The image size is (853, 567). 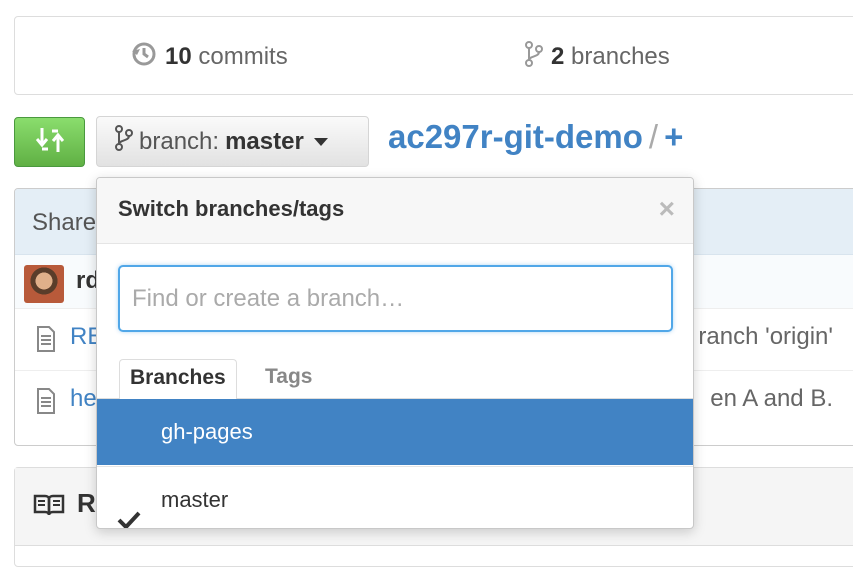 What do you see at coordinates (620, 56) in the screenshot?
I see `branches-label: branches` at bounding box center [620, 56].